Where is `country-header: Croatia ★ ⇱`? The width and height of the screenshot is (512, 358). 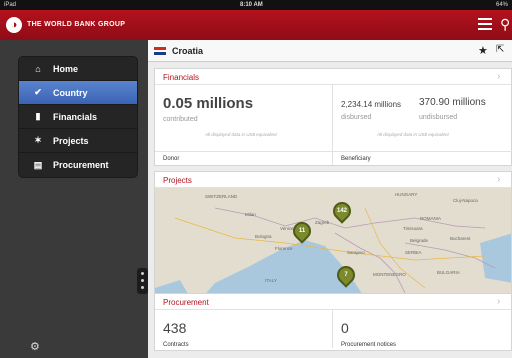 country-header: Croatia ★ ⇱ is located at coordinates (330, 51).